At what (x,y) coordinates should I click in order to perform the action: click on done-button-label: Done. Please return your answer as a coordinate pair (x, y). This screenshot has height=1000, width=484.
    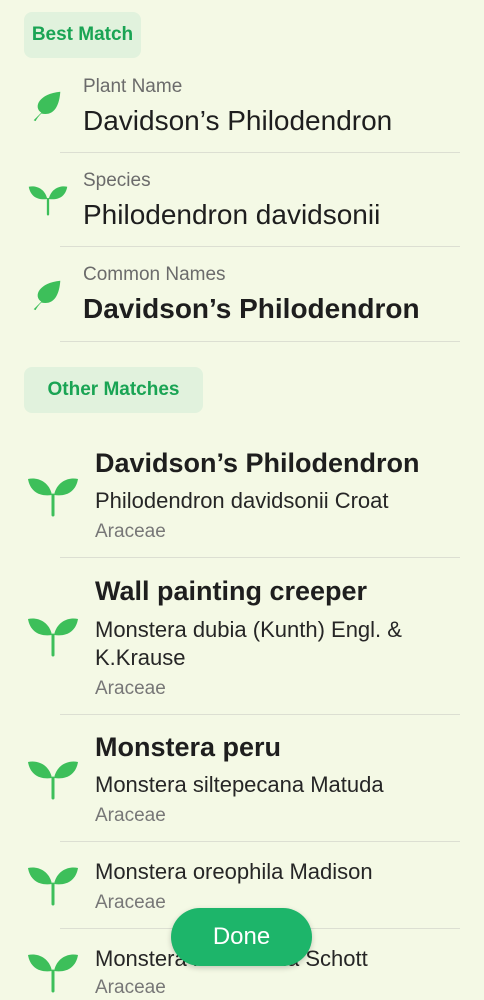
    Looking at the image, I should click on (241, 936).